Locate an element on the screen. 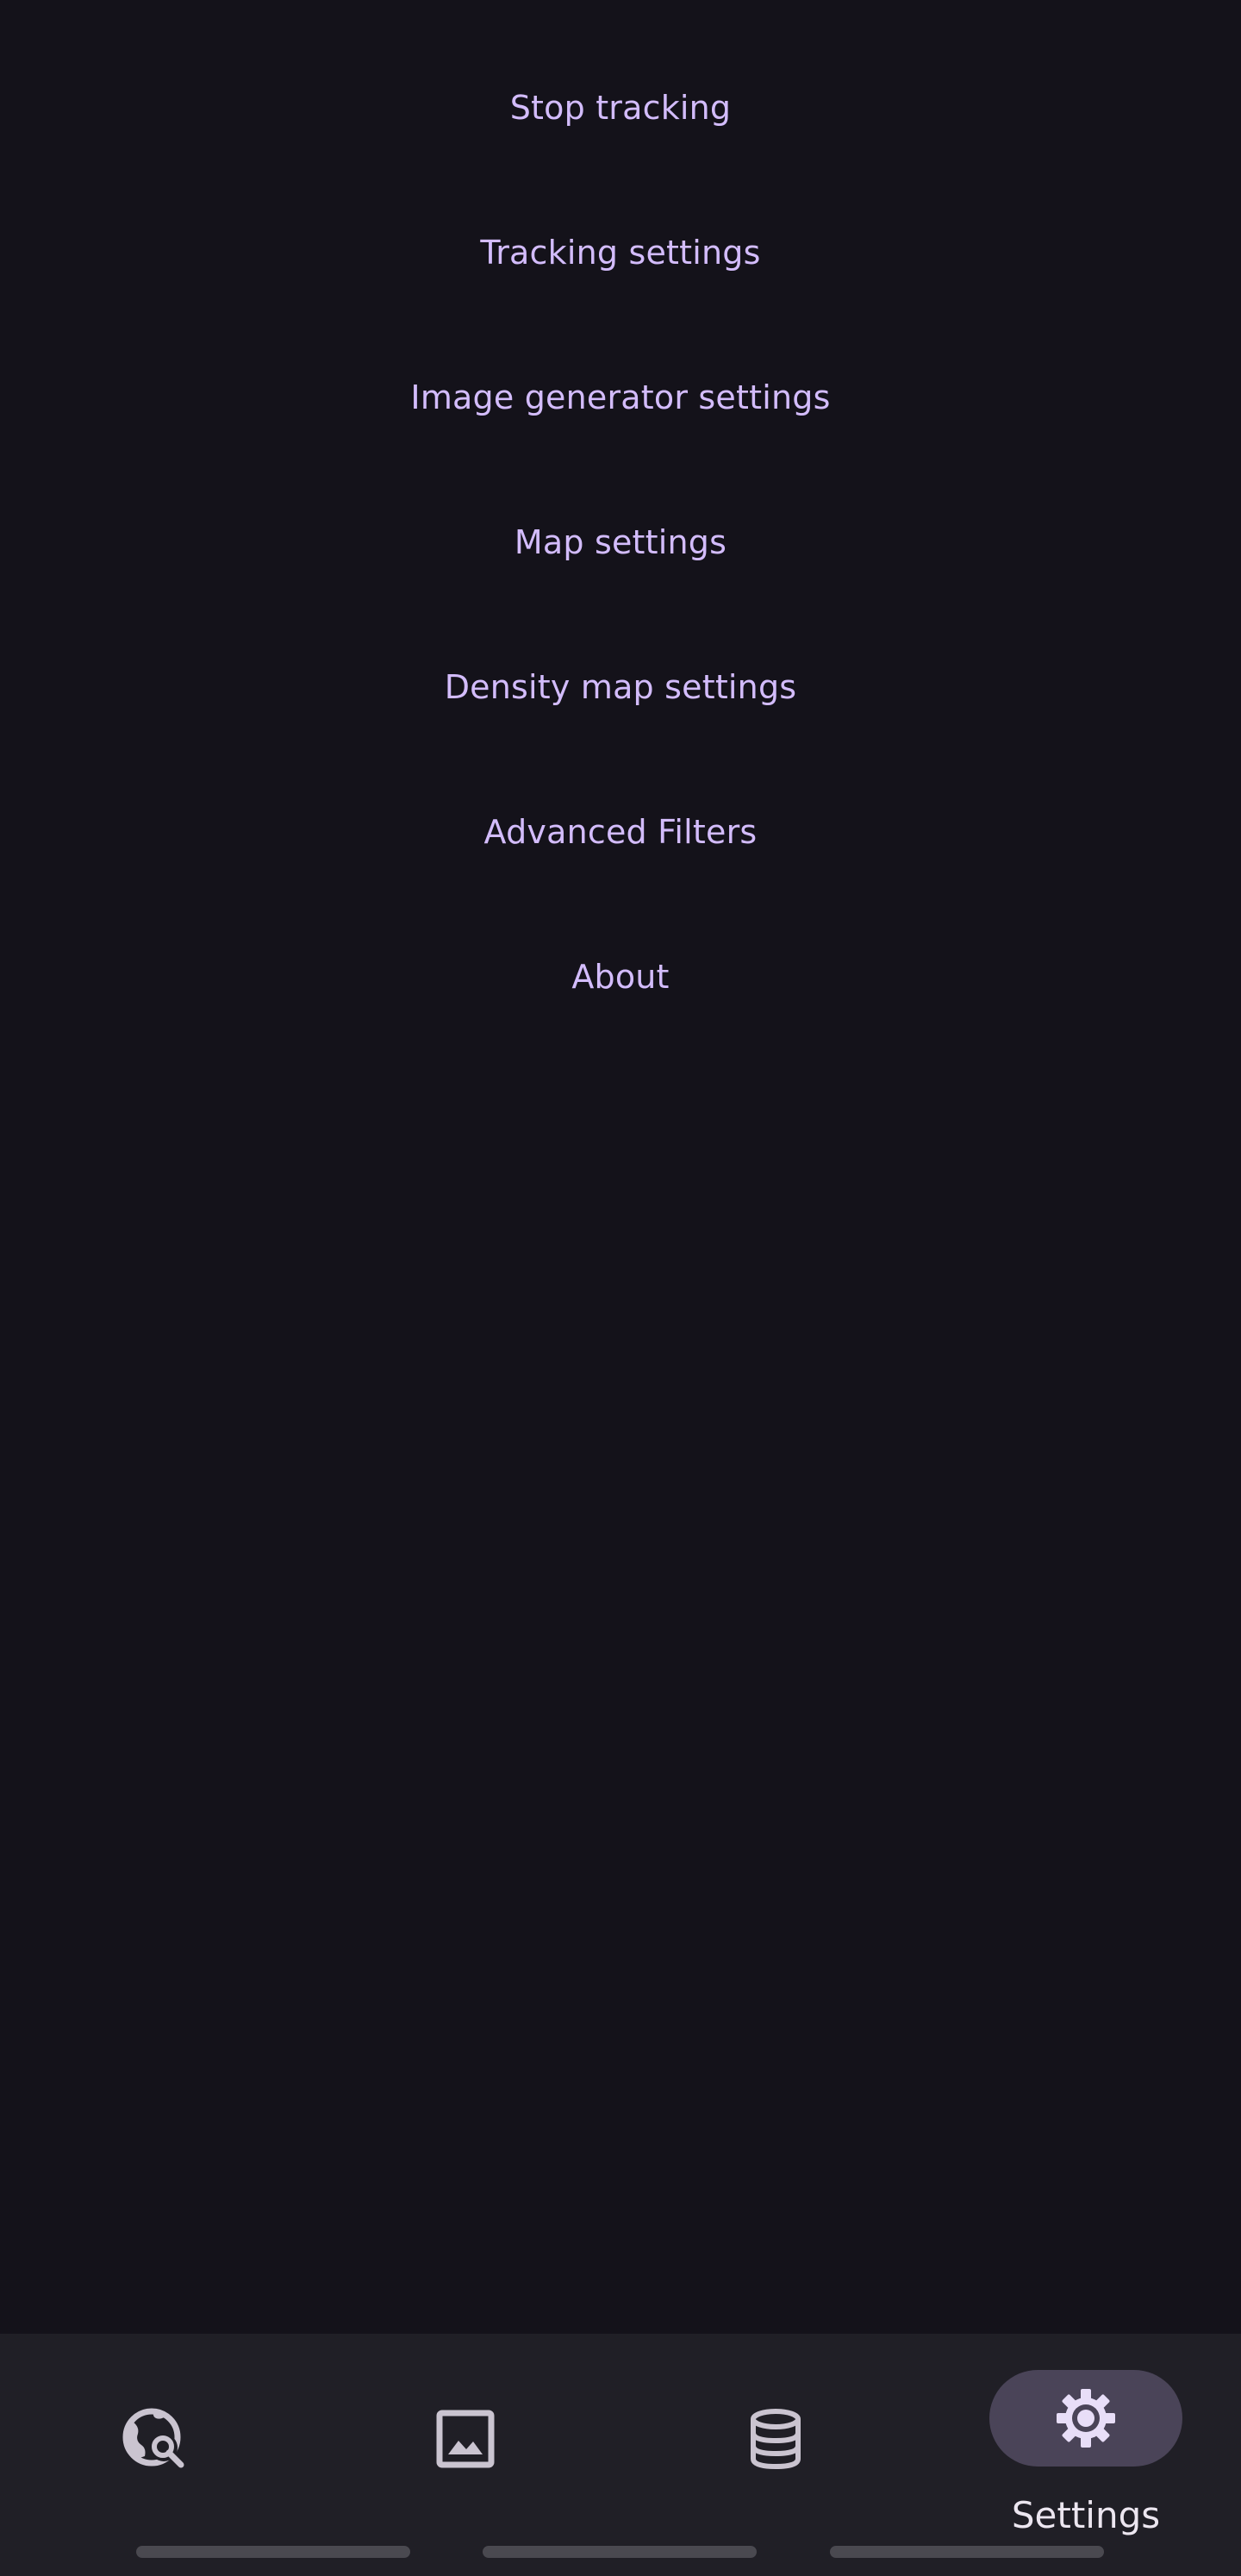 The image size is (1241, 2576). image-icon is located at coordinates (465, 2439).